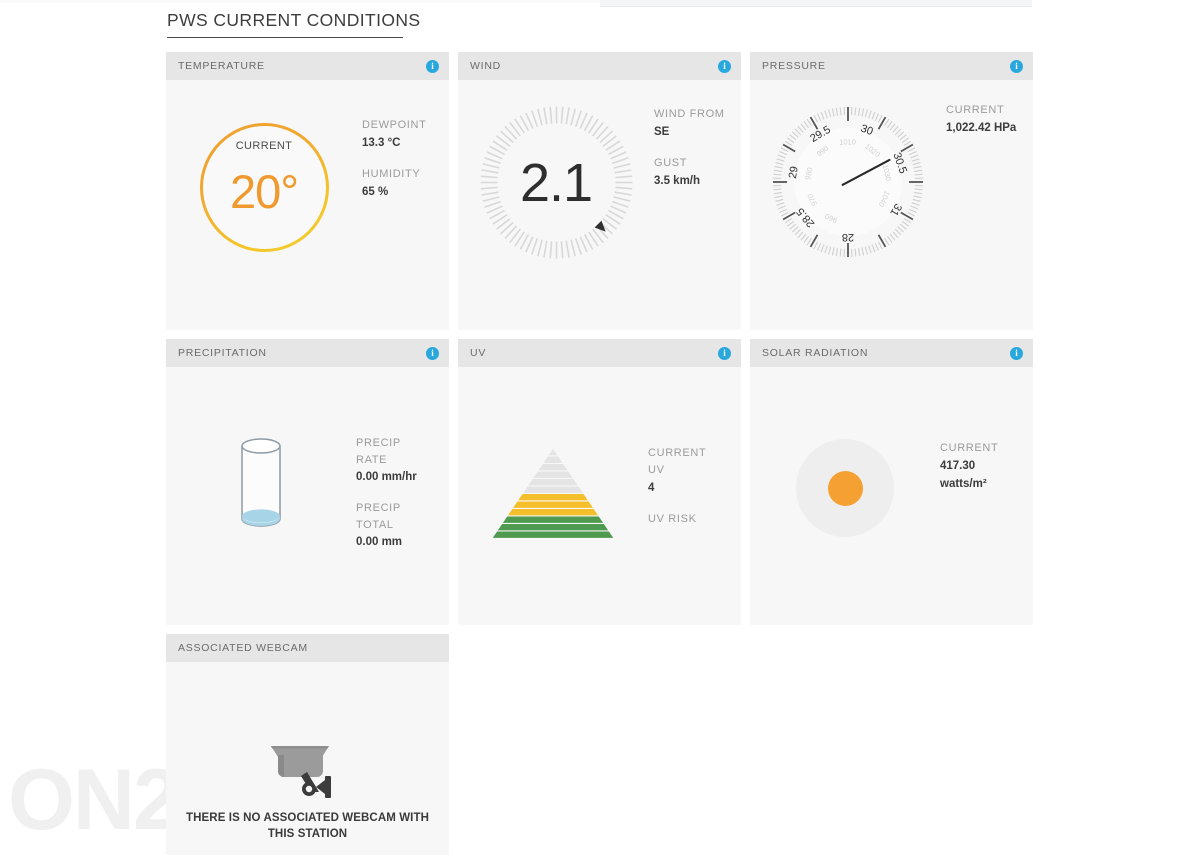 The height and width of the screenshot is (859, 1200). What do you see at coordinates (969, 466) in the screenshot?
I see `readout-solar-current: CURRENT 417.30 watts/m²` at bounding box center [969, 466].